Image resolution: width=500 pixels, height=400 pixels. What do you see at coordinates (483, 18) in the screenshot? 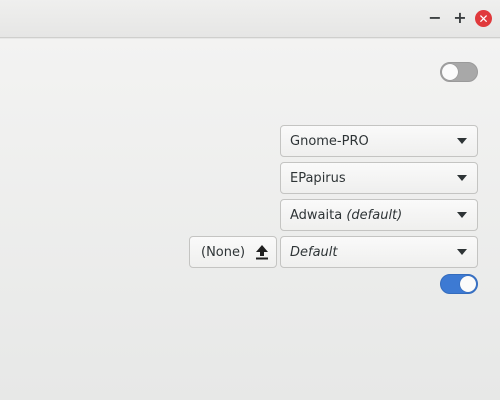
I see `close-button: ✕` at bounding box center [483, 18].